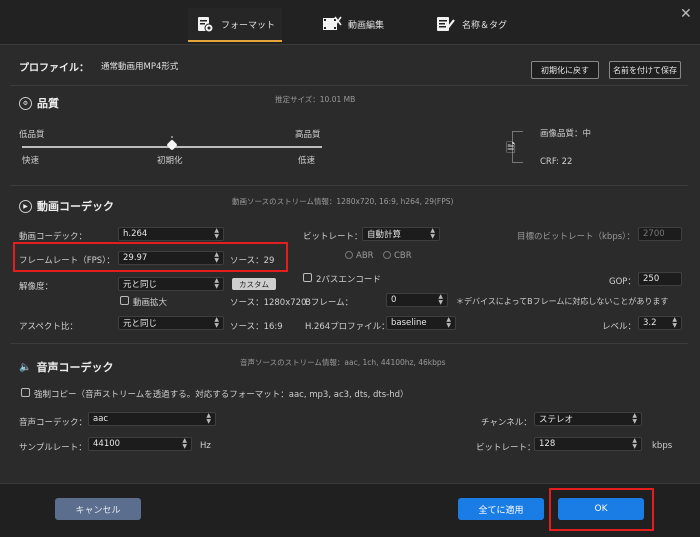  I want to click on play-icon: ▶, so click(25, 206).